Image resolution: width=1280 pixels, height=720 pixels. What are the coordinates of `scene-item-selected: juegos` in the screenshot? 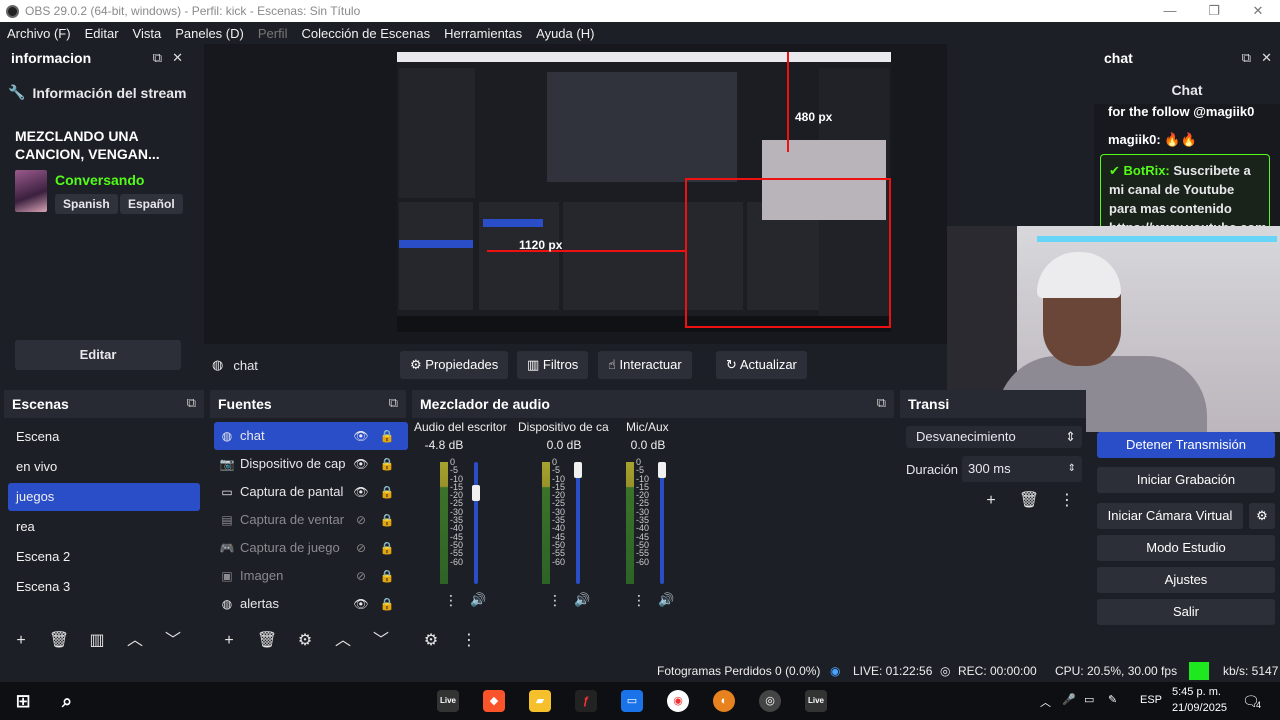 It's located at (104, 497).